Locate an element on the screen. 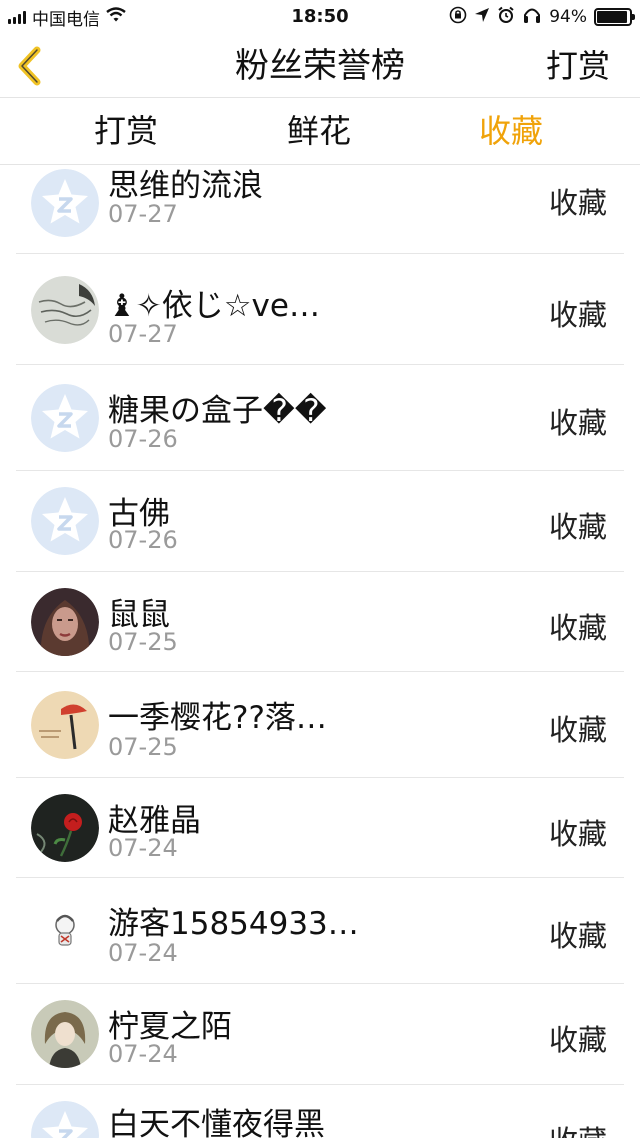 The image size is (640, 1138). alarm-icon is located at coordinates (506, 17).